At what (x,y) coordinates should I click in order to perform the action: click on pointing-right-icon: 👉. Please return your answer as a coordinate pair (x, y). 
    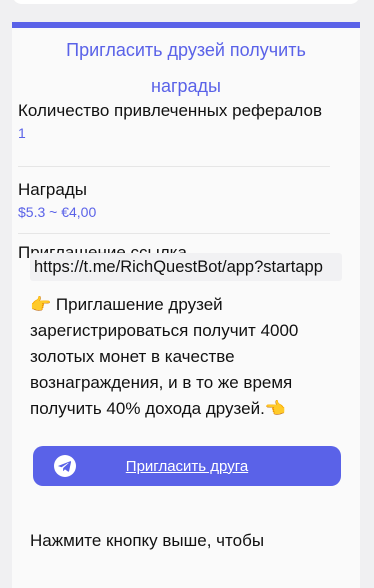
    Looking at the image, I should click on (41, 304).